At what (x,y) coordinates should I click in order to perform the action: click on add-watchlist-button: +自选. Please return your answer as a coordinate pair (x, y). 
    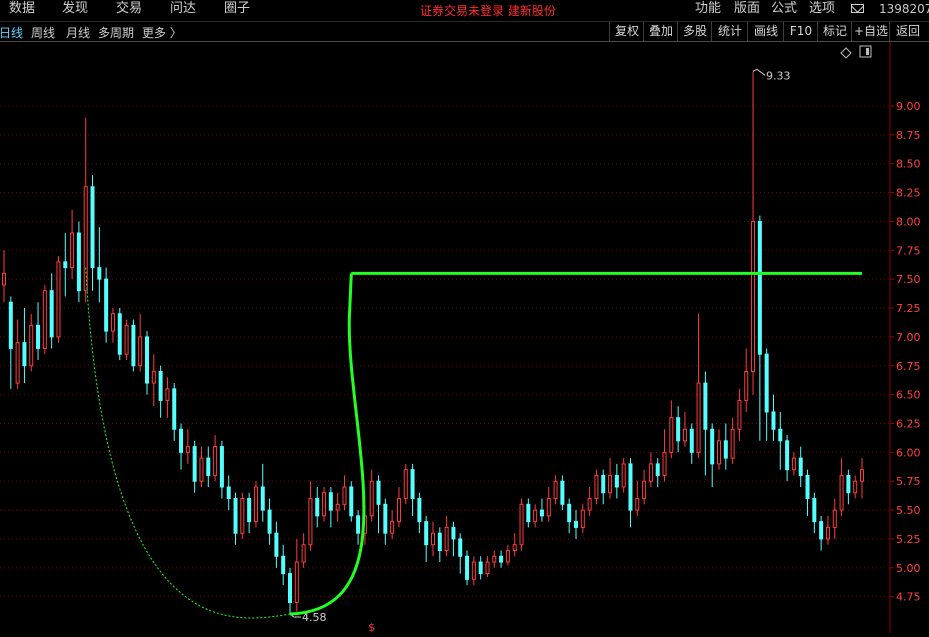
    Looking at the image, I should click on (870, 31).